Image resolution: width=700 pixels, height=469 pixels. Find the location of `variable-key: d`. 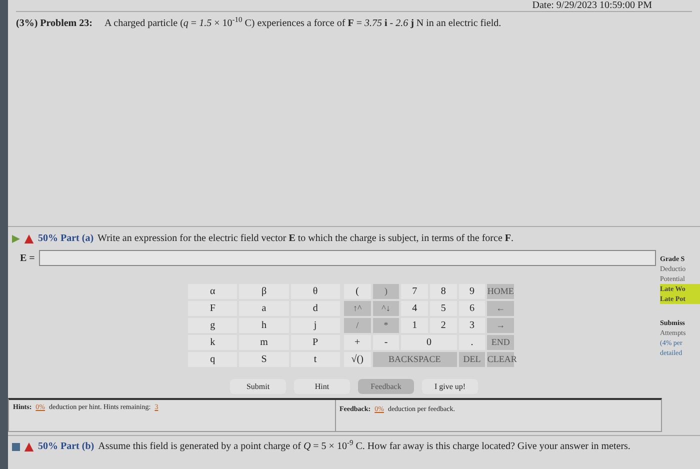

variable-key: d is located at coordinates (315, 308).